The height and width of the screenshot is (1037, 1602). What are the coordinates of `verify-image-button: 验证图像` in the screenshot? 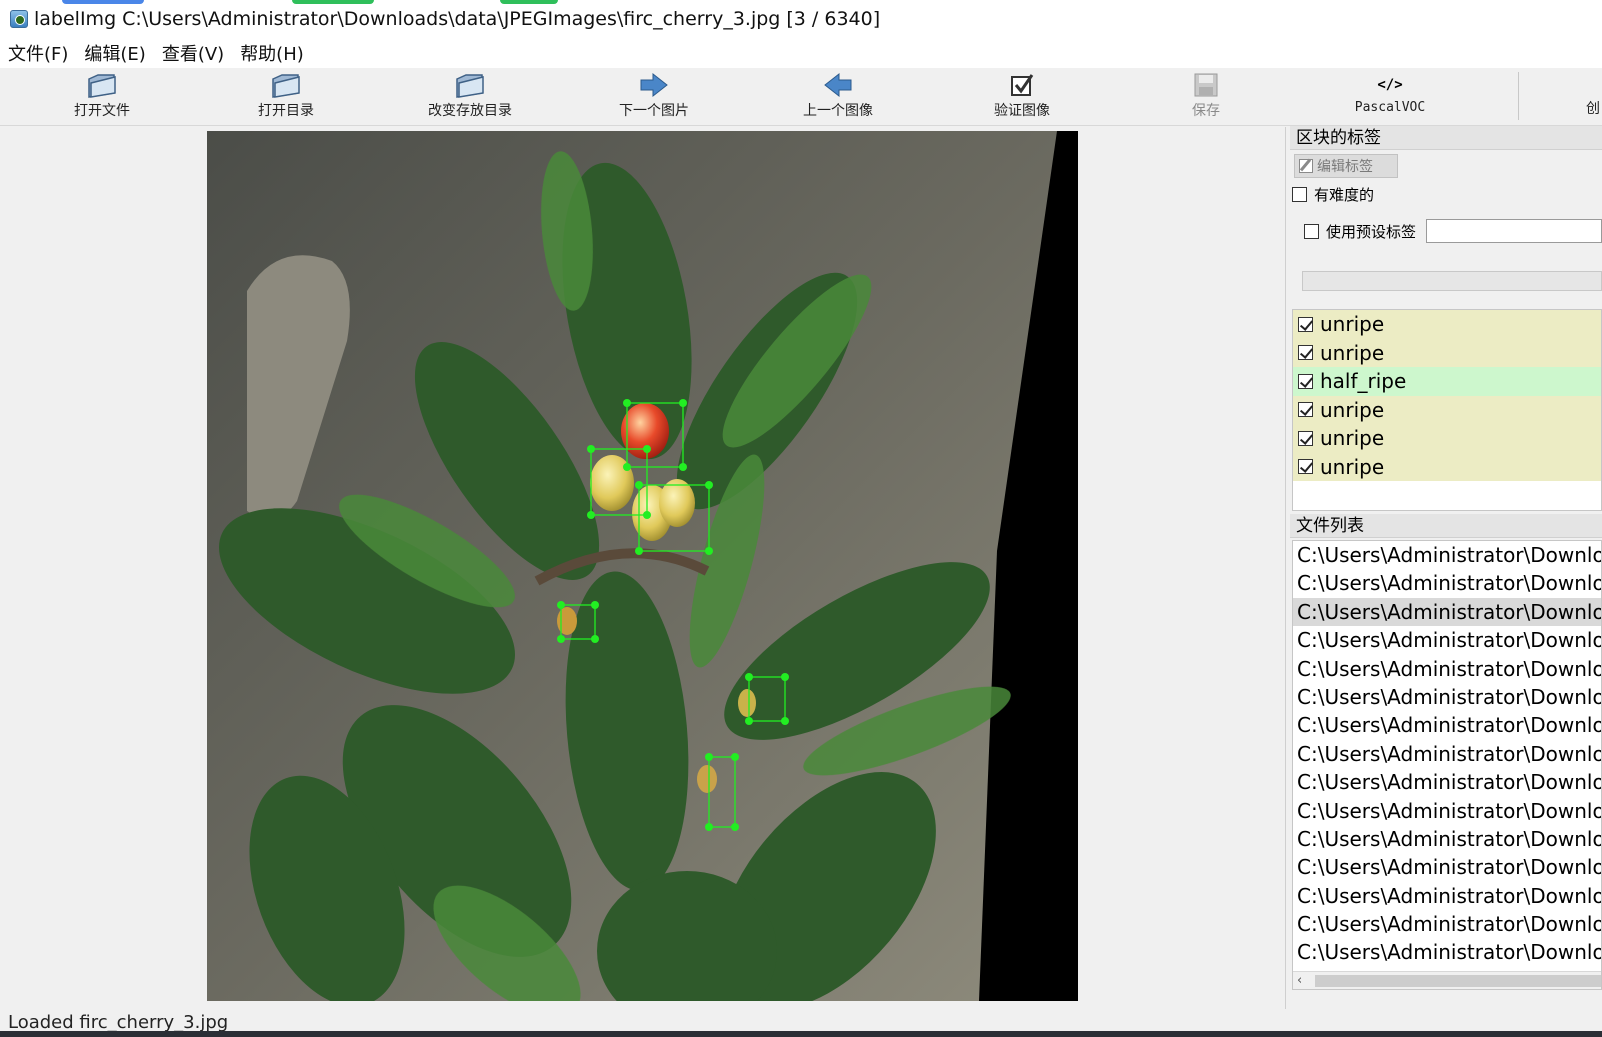 It's located at (1022, 97).